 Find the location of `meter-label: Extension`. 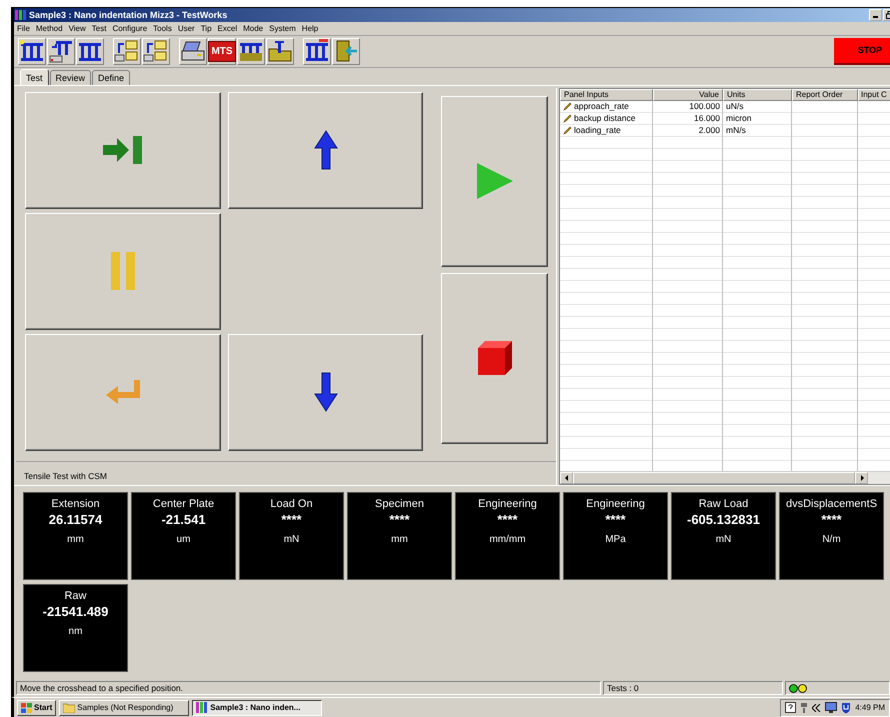

meter-label: Extension is located at coordinates (75, 504).